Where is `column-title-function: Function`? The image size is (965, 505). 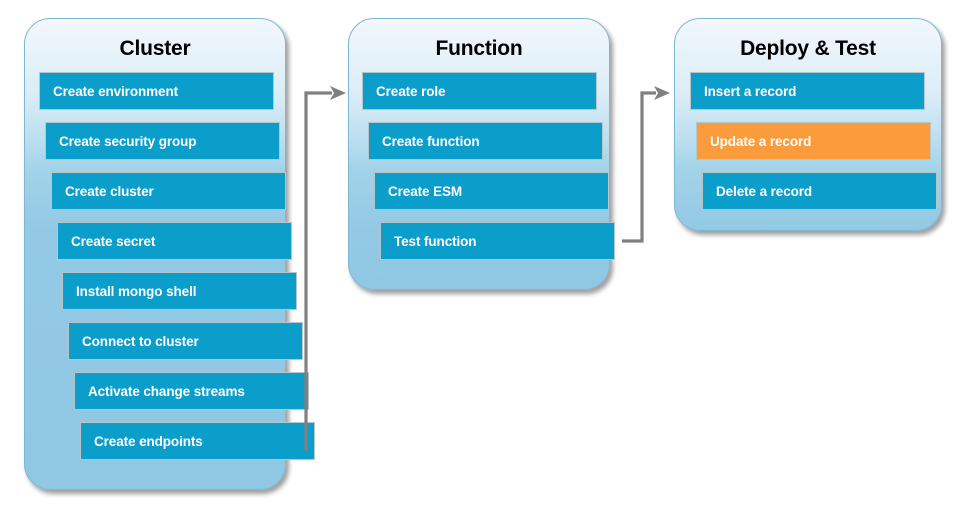
column-title-function: Function is located at coordinates (479, 48).